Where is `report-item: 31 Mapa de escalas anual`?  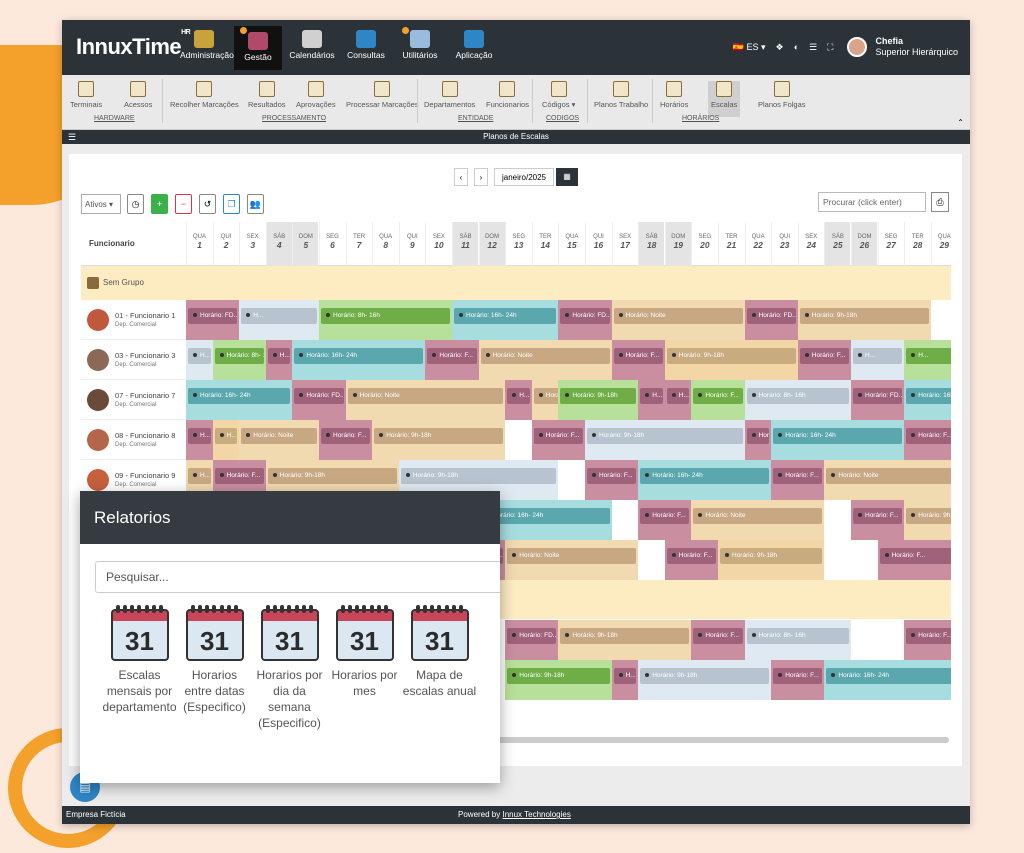 report-item: 31 Mapa de escalas anual is located at coordinates (439, 667).